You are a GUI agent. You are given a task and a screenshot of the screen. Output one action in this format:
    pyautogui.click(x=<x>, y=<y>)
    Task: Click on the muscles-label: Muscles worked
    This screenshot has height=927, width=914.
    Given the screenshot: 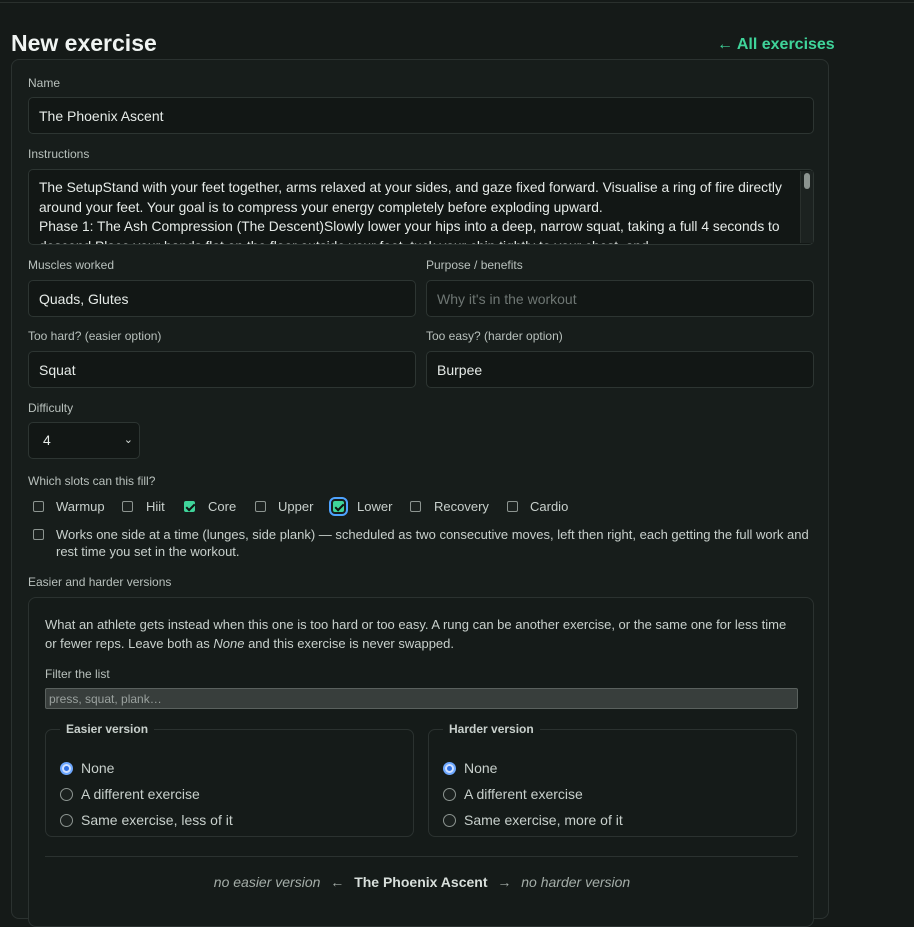 What is the action you would take?
    pyautogui.click(x=71, y=265)
    